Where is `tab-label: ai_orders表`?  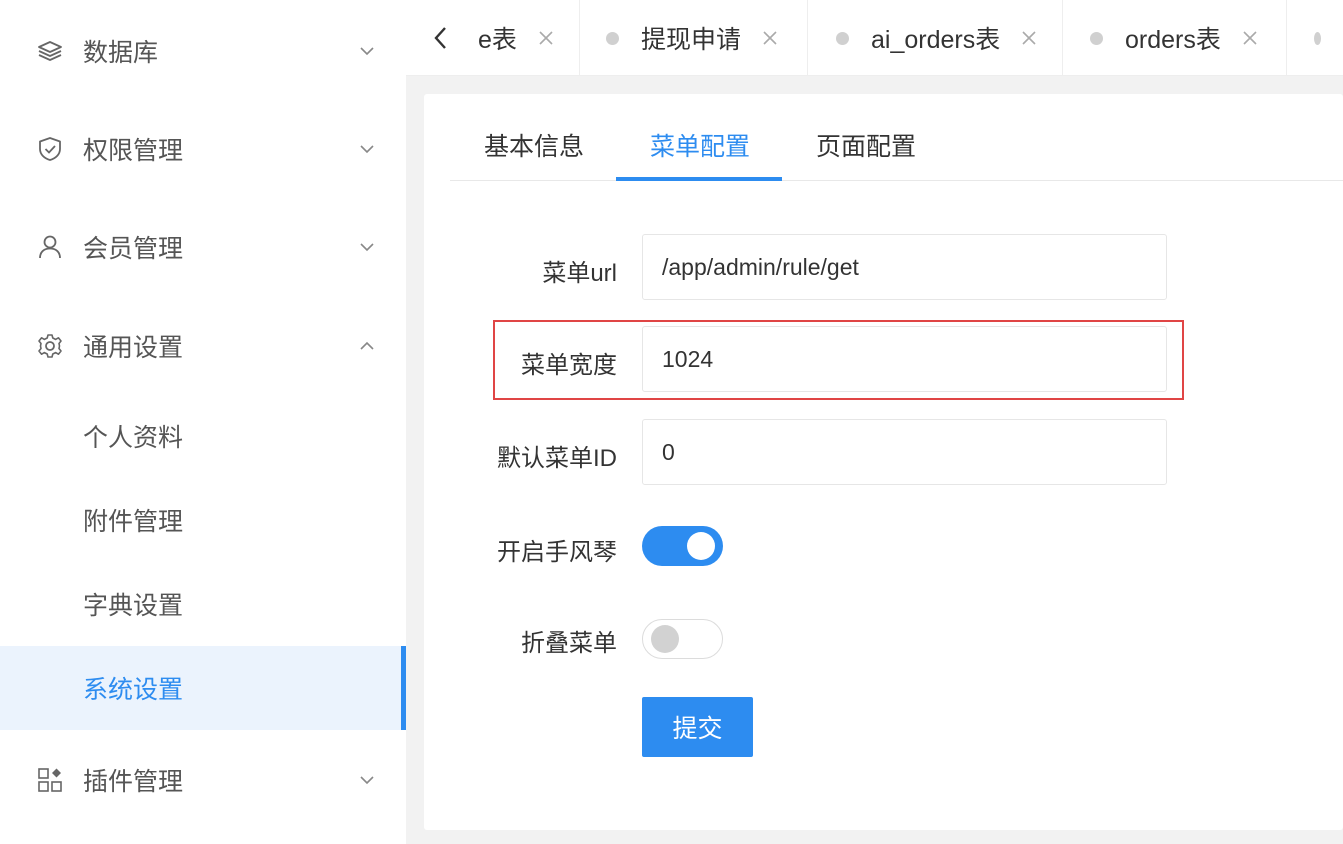 tab-label: ai_orders表 is located at coordinates (936, 40).